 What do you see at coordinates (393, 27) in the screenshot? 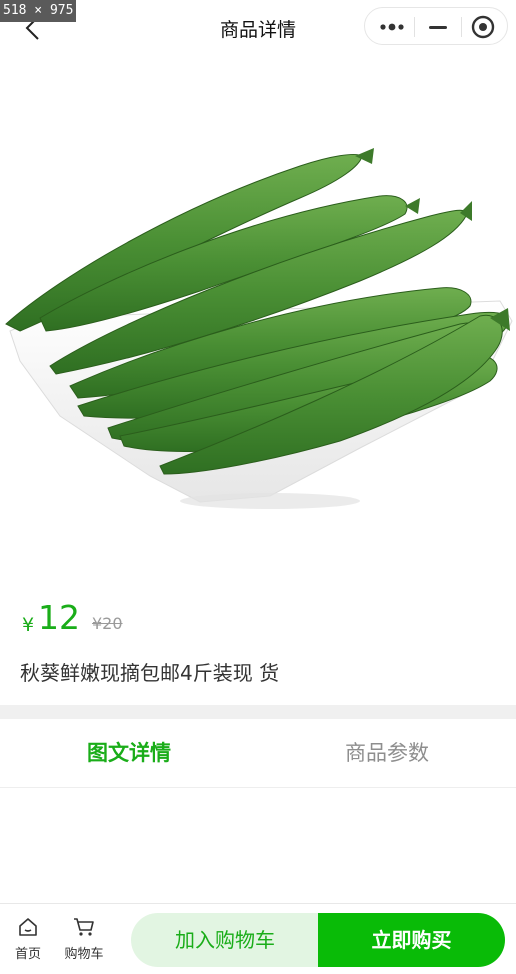
I see `more-icon` at bounding box center [393, 27].